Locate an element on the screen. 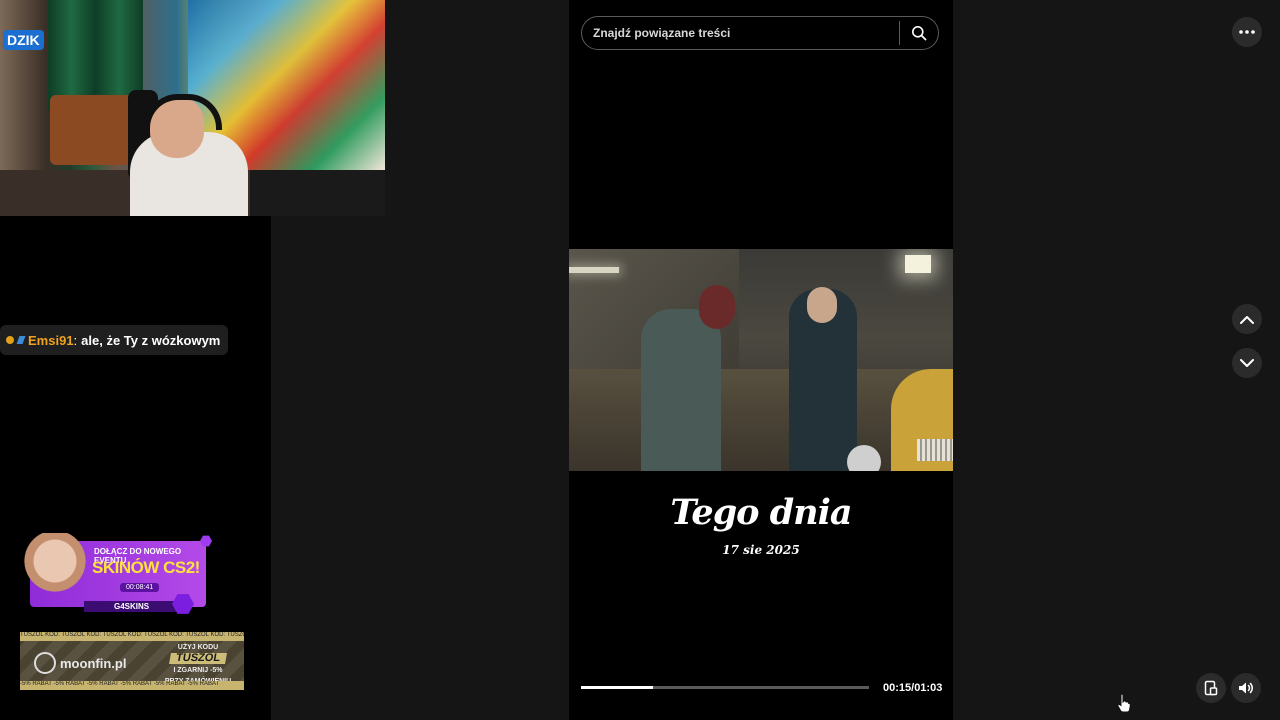 Image resolution: width=1280 pixels, height=720 pixels. picture-in-picture-button is located at coordinates (1211, 688).